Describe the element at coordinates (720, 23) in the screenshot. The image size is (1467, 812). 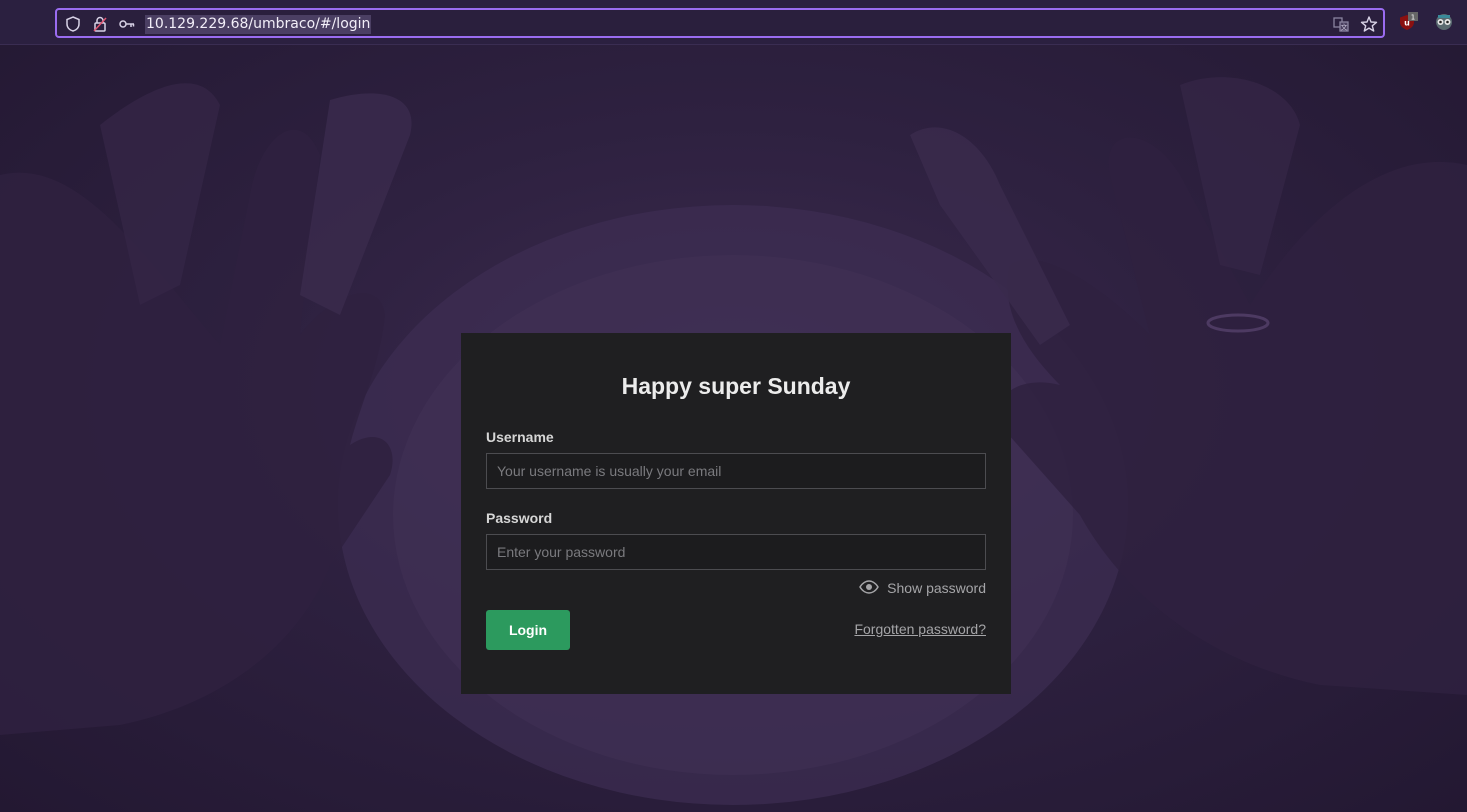
I see `address-bar: 10.129.229.68/umbraco/#/login 文` at that location.